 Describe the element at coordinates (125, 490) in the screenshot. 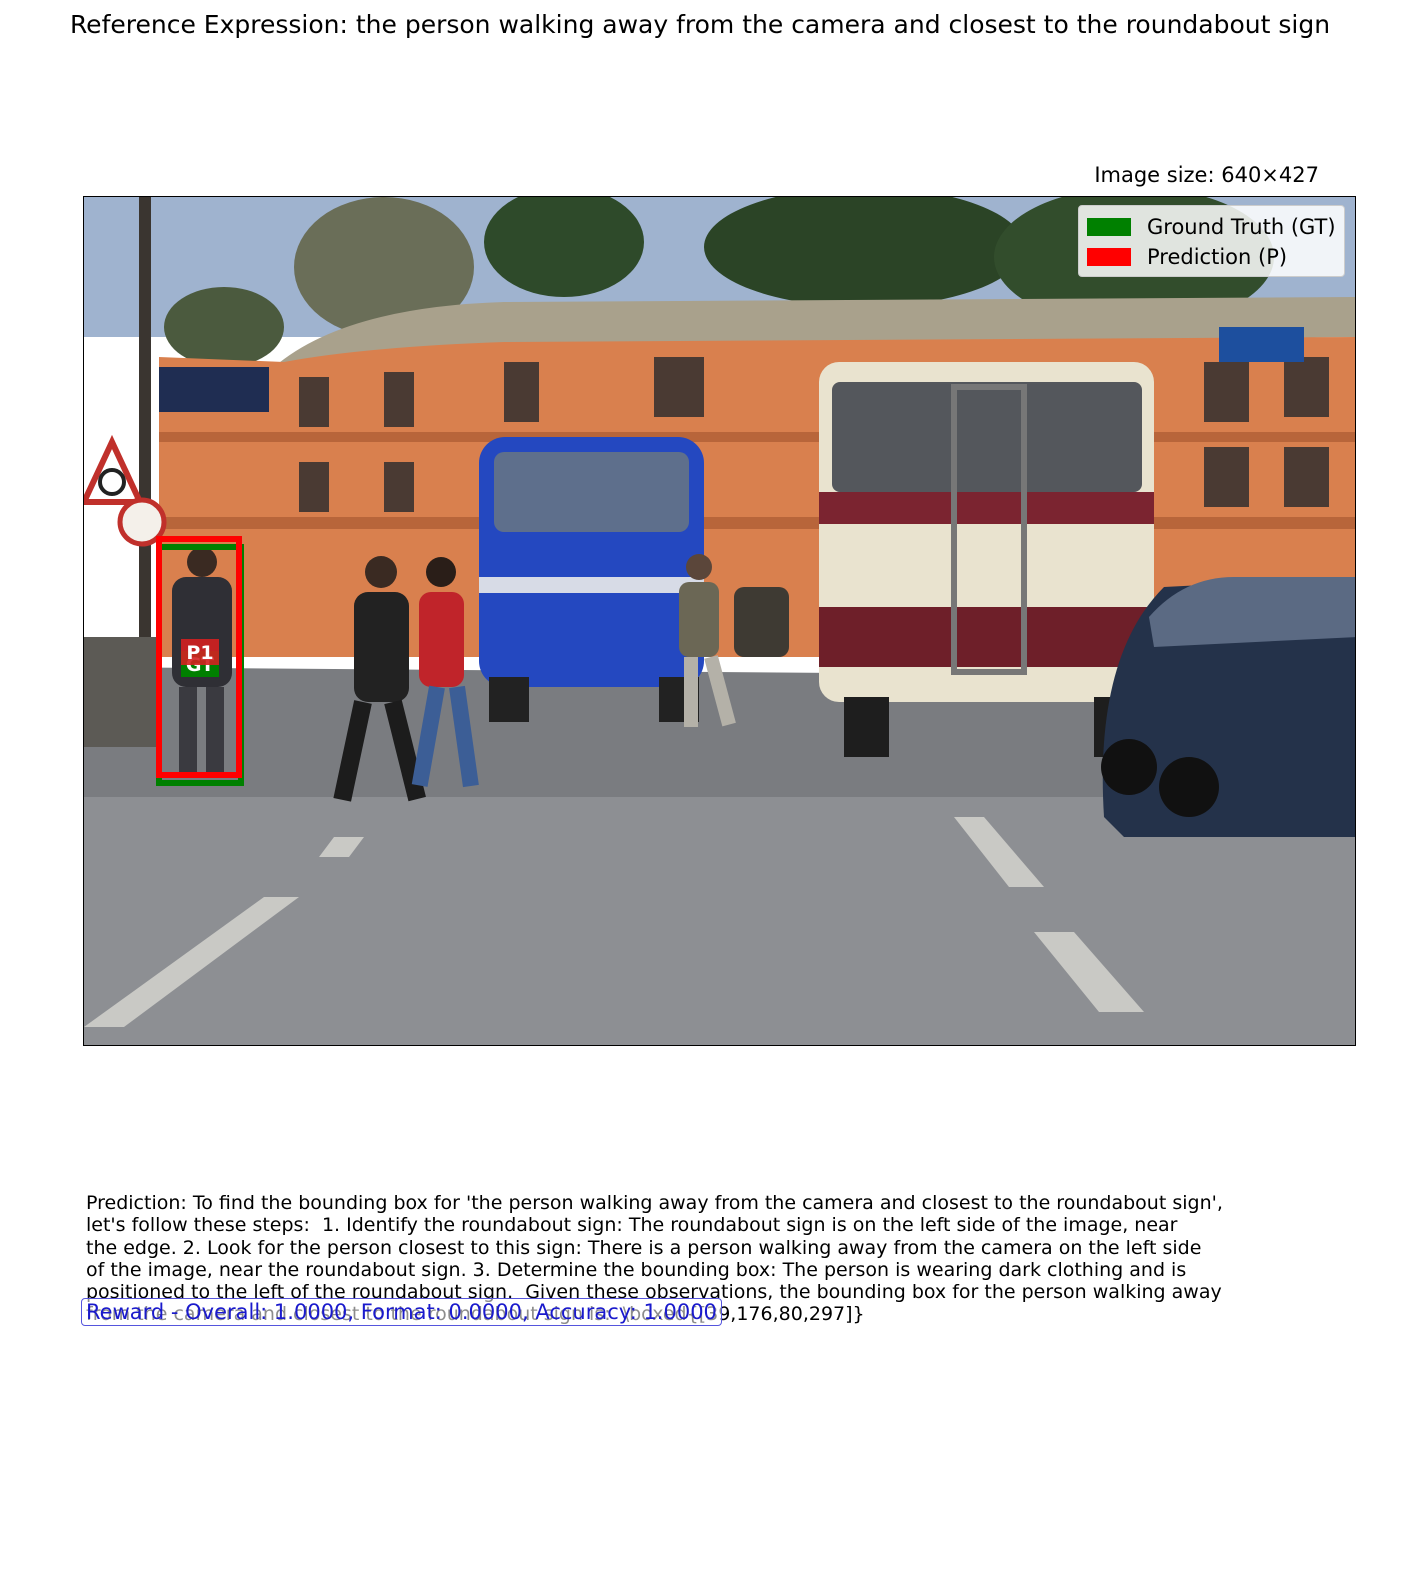

I see `roundabout-sign` at that location.